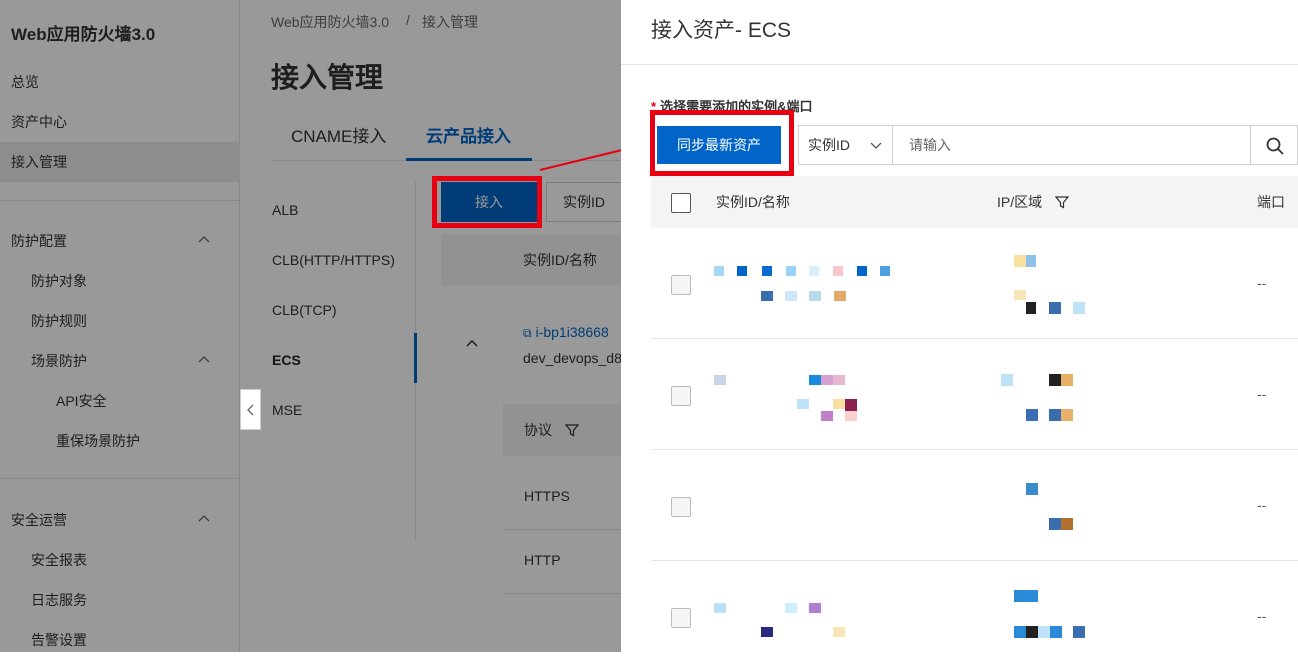  I want to click on search-field-select: 实例ID, so click(845, 145).